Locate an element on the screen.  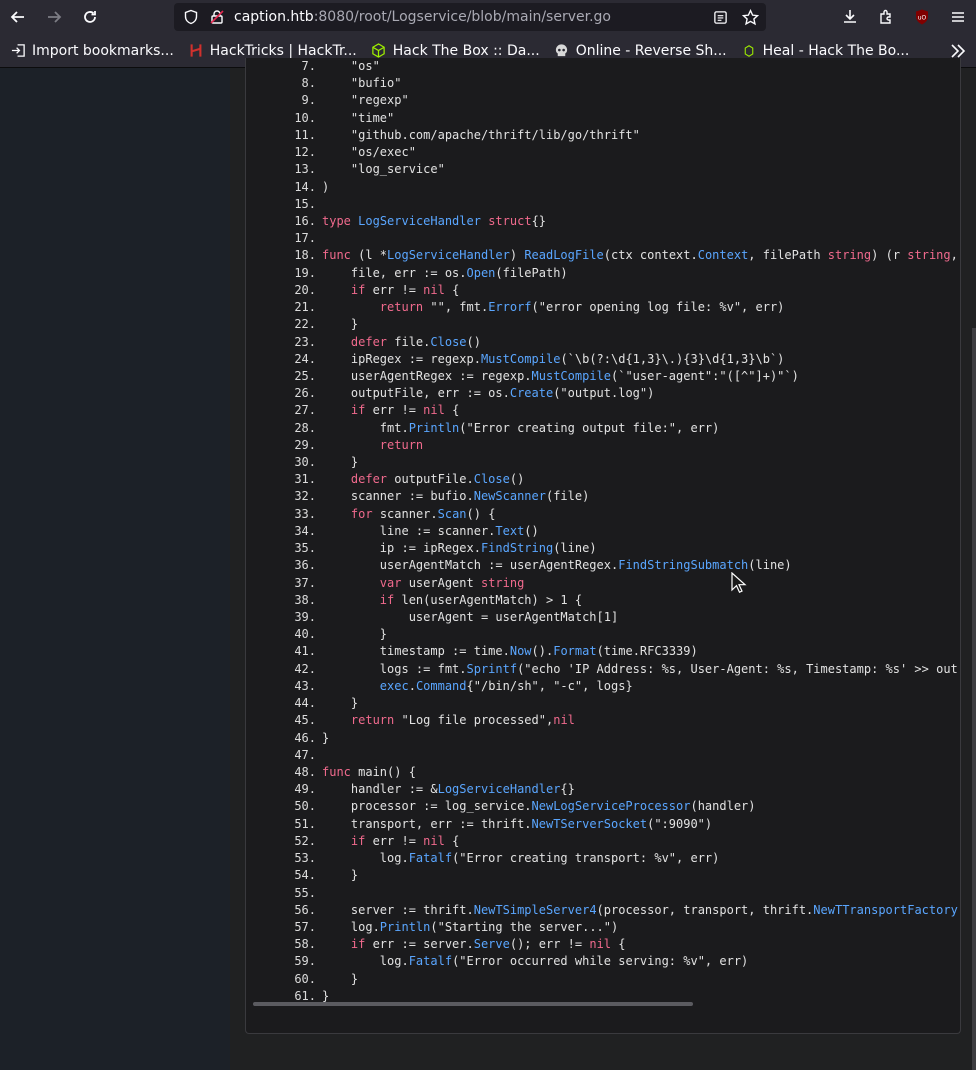
line-number: 21. is located at coordinates (281, 307).